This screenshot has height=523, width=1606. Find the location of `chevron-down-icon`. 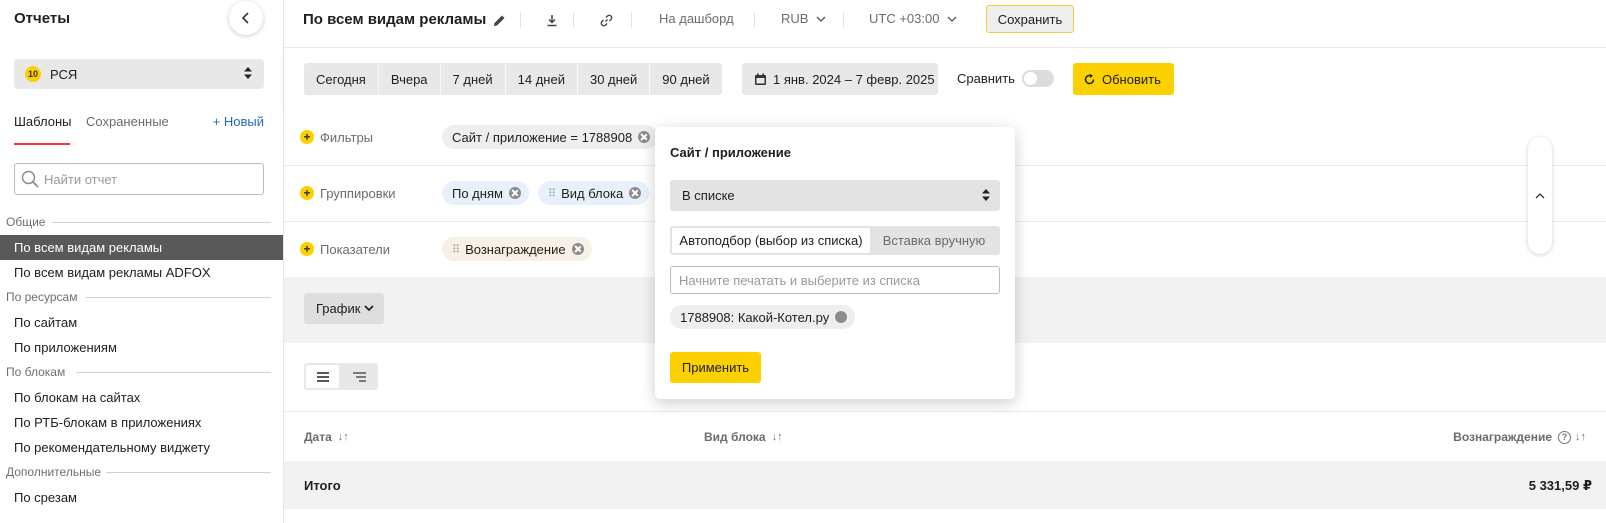

chevron-down-icon is located at coordinates (369, 308).